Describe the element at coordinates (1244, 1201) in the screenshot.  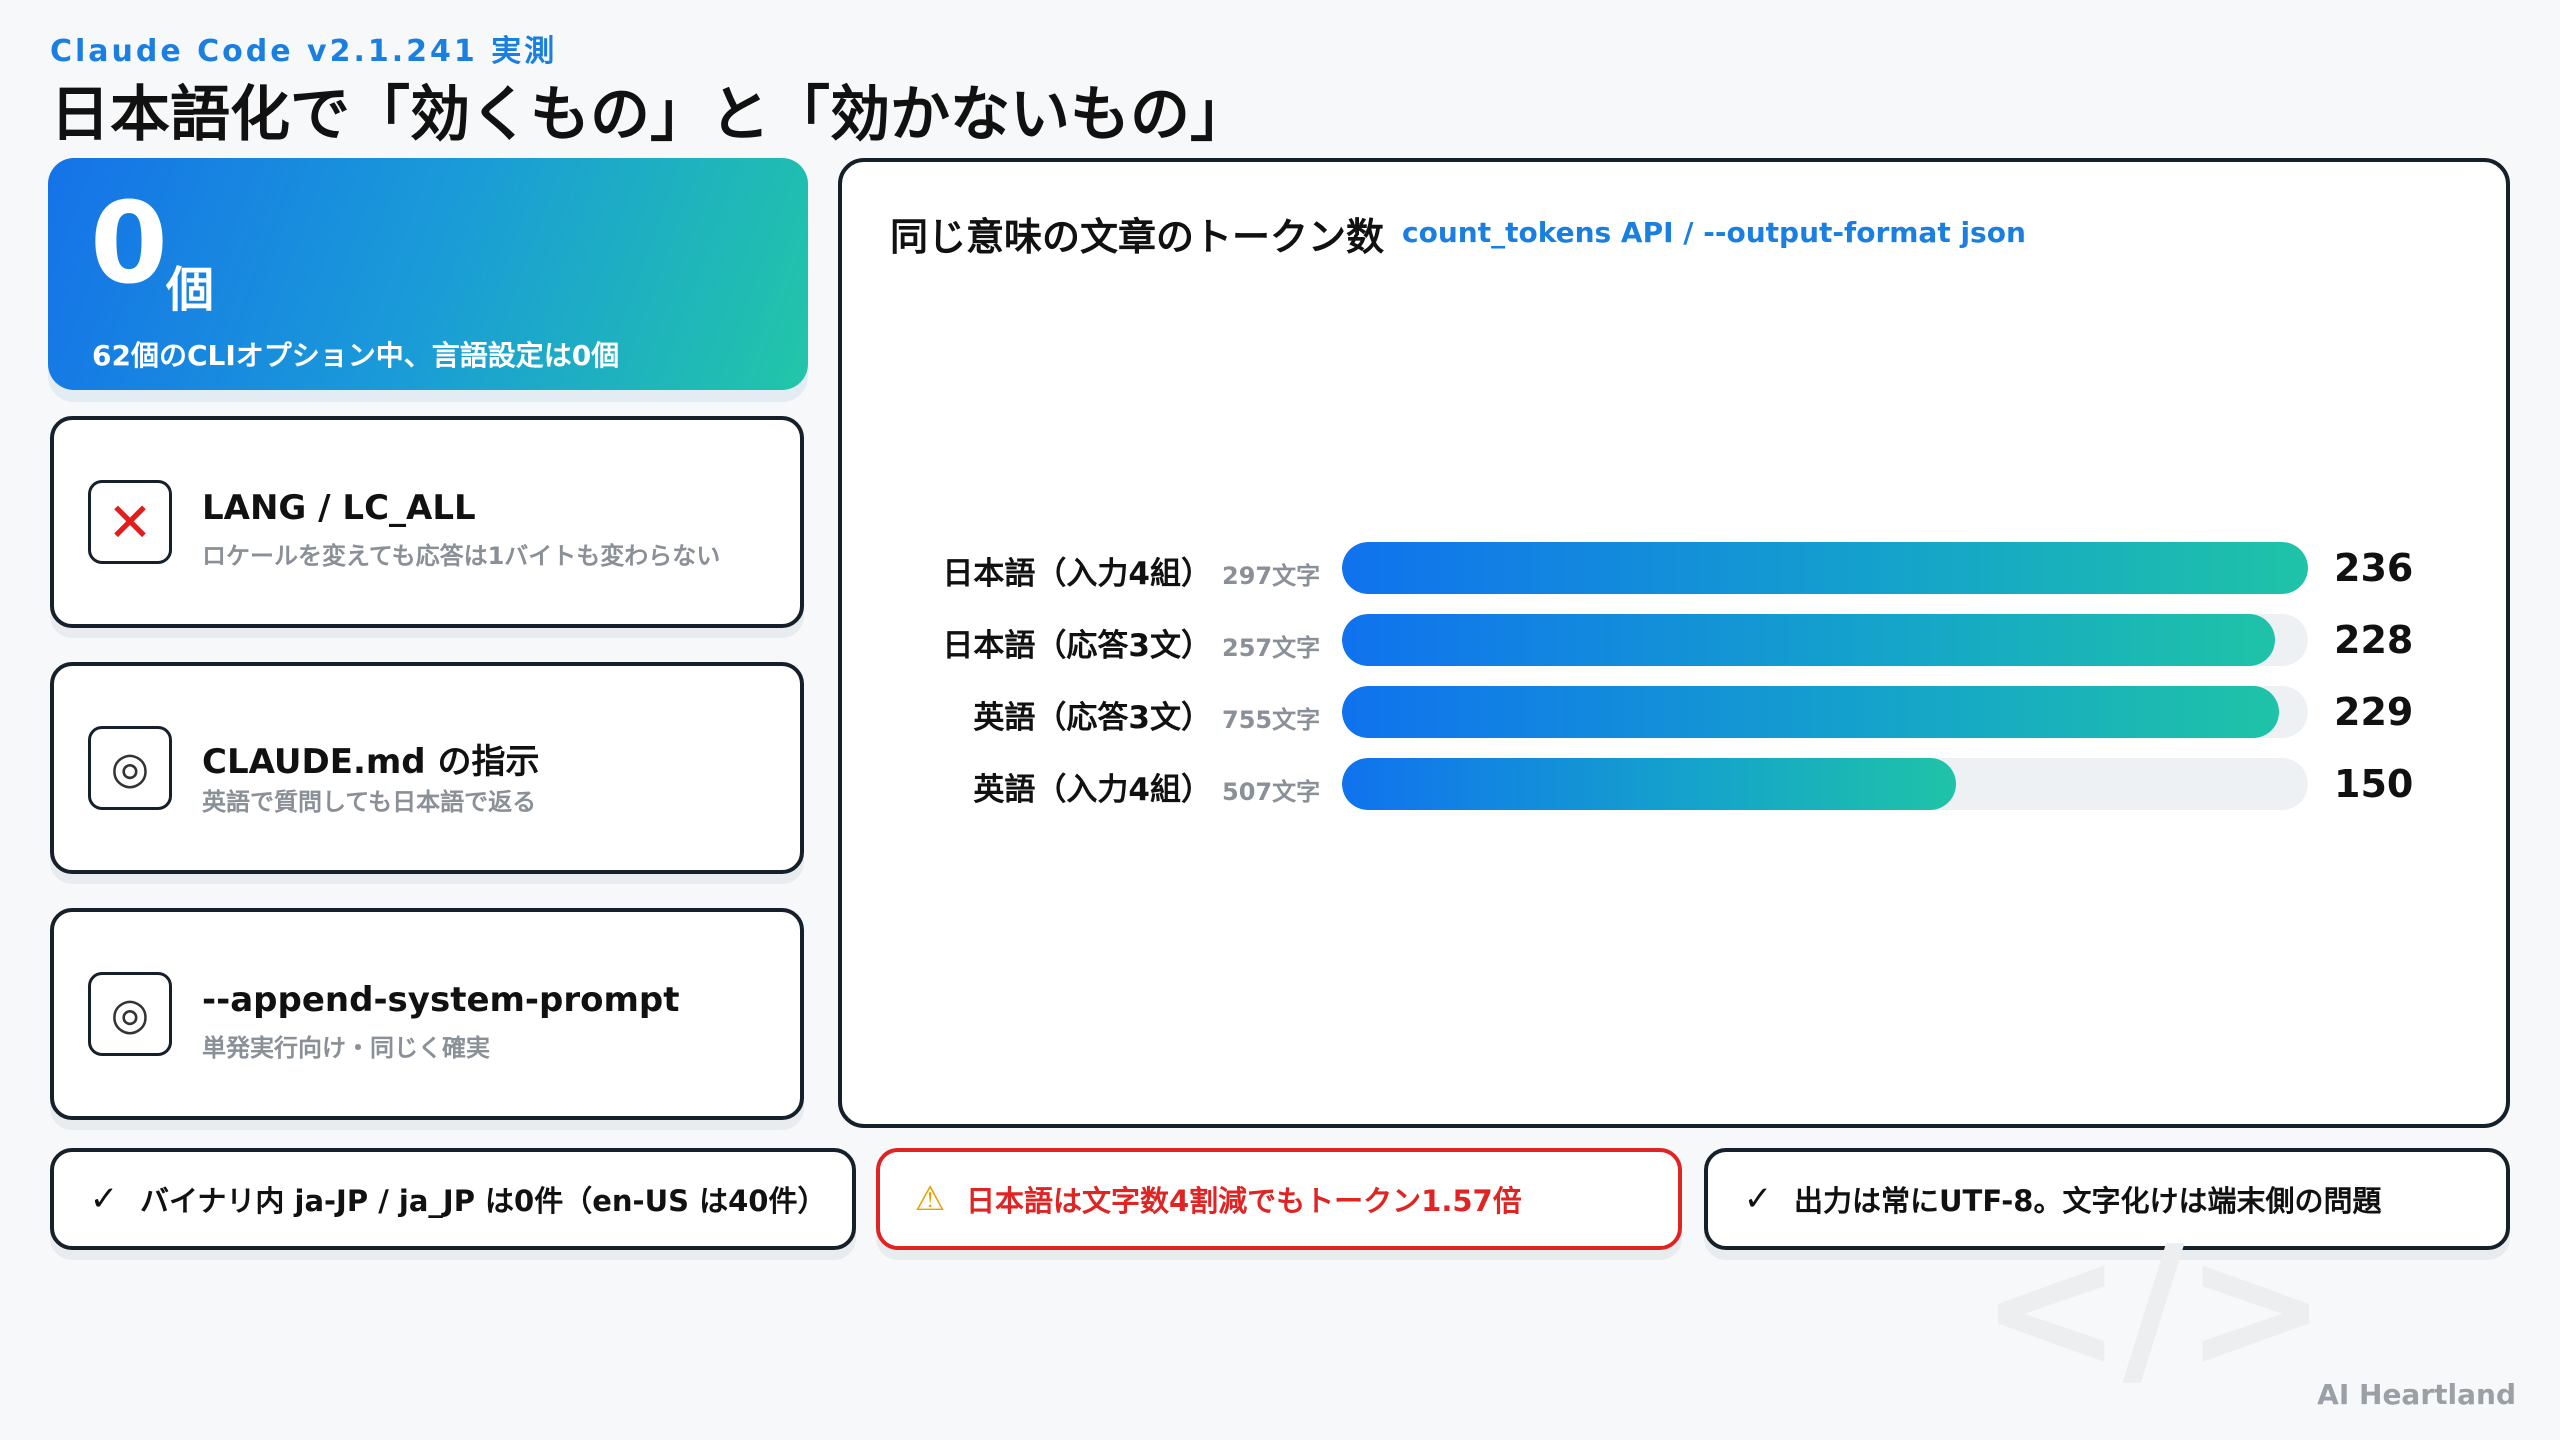
I see `note-text: 日本語は文字数4割減でもトークン1.57倍` at that location.